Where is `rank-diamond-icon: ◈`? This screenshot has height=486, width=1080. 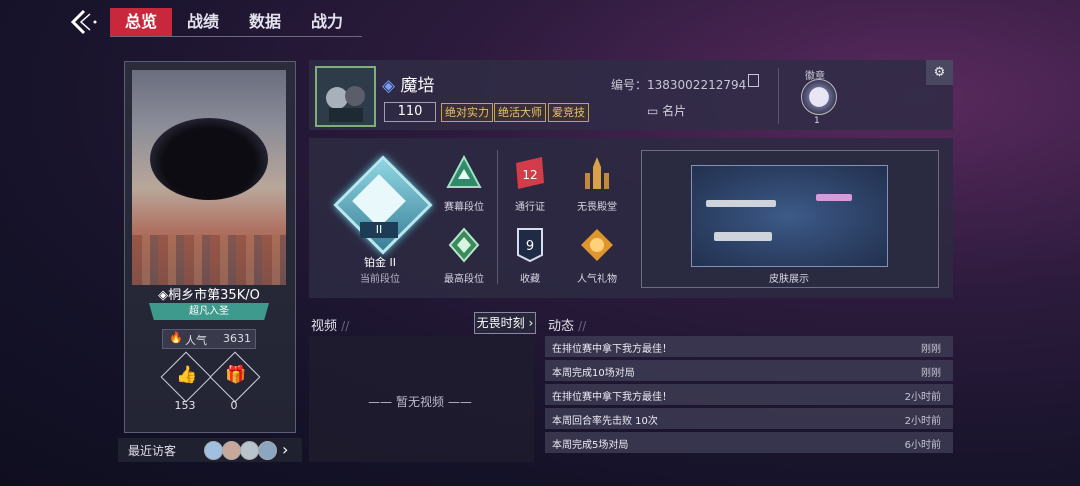
rank-diamond-icon: ◈ is located at coordinates (389, 86).